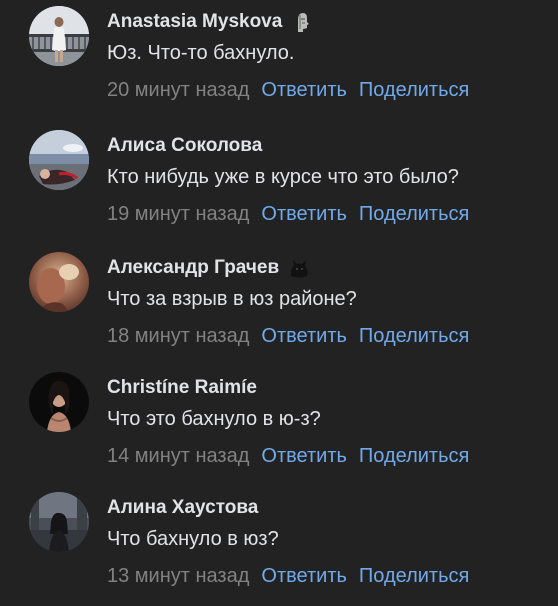 Image resolution: width=558 pixels, height=606 pixels. Describe the element at coordinates (193, 268) in the screenshot. I see `author-name: Александр Грачев` at that location.